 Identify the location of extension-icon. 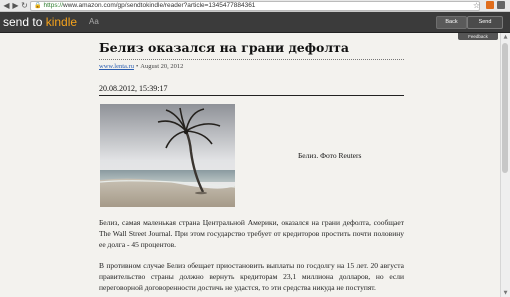
(490, 5).